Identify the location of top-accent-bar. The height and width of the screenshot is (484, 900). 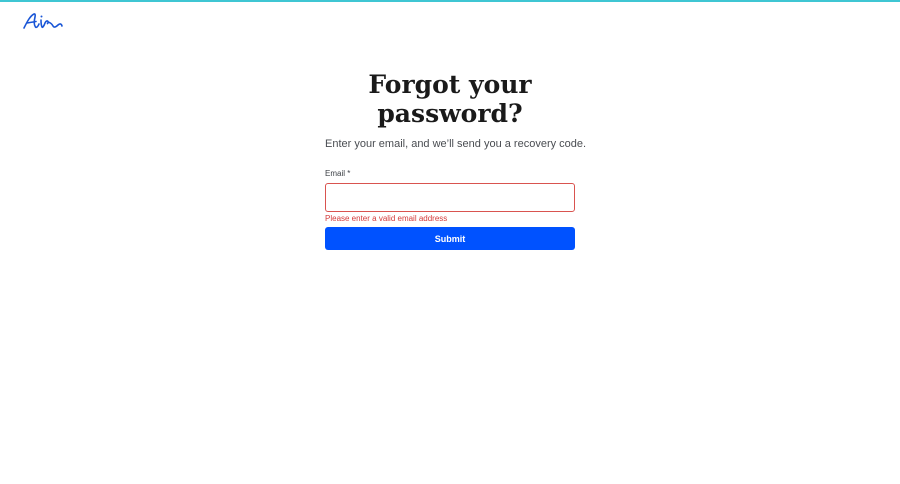
(450, 1).